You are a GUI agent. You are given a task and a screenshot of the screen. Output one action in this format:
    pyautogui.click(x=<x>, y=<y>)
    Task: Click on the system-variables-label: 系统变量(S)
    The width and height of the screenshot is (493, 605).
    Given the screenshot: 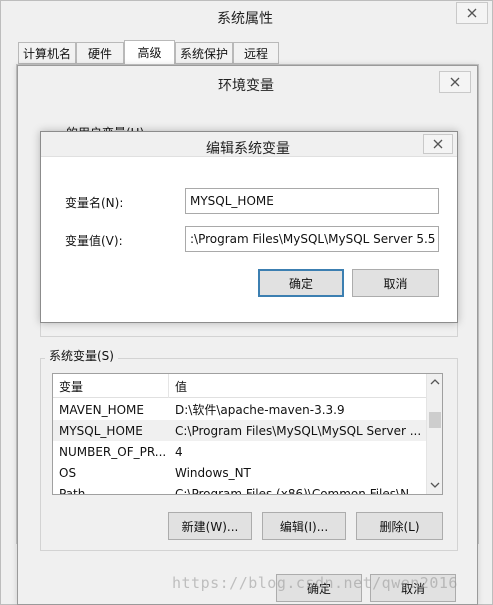 What is the action you would take?
    pyautogui.click(x=81, y=355)
    